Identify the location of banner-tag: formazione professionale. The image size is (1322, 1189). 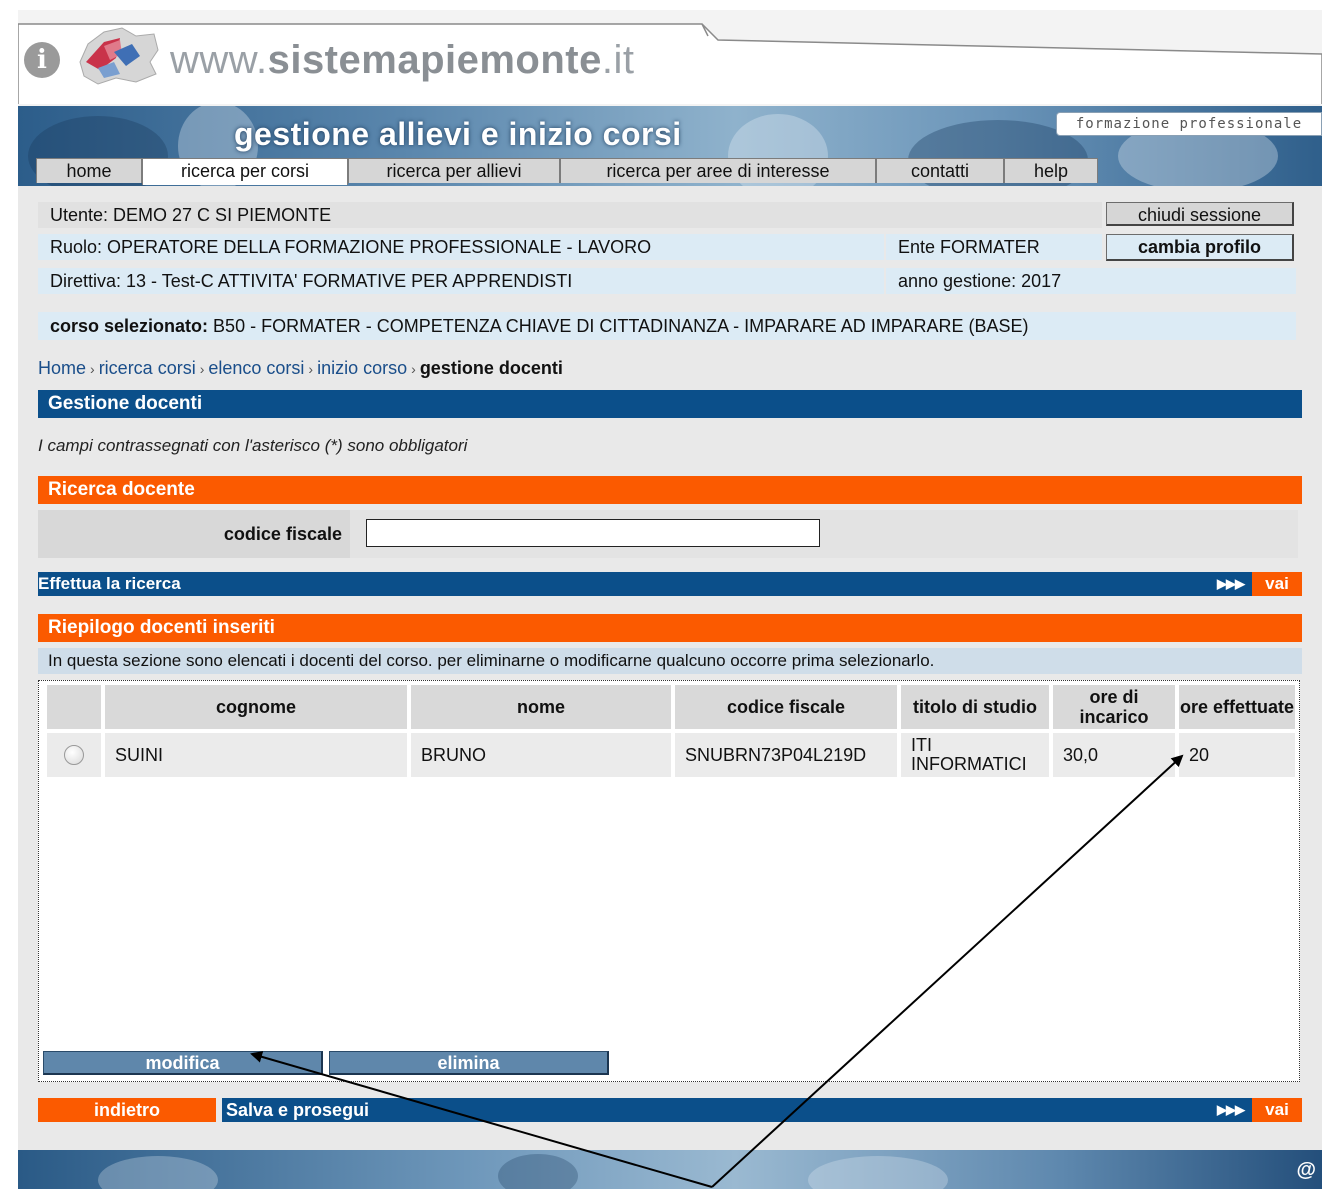
(1189, 124).